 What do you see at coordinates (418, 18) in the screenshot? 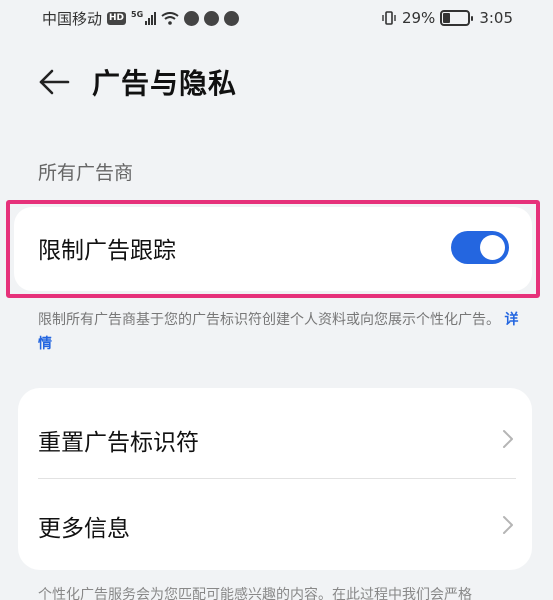
I see `battery-percent: 29%` at bounding box center [418, 18].